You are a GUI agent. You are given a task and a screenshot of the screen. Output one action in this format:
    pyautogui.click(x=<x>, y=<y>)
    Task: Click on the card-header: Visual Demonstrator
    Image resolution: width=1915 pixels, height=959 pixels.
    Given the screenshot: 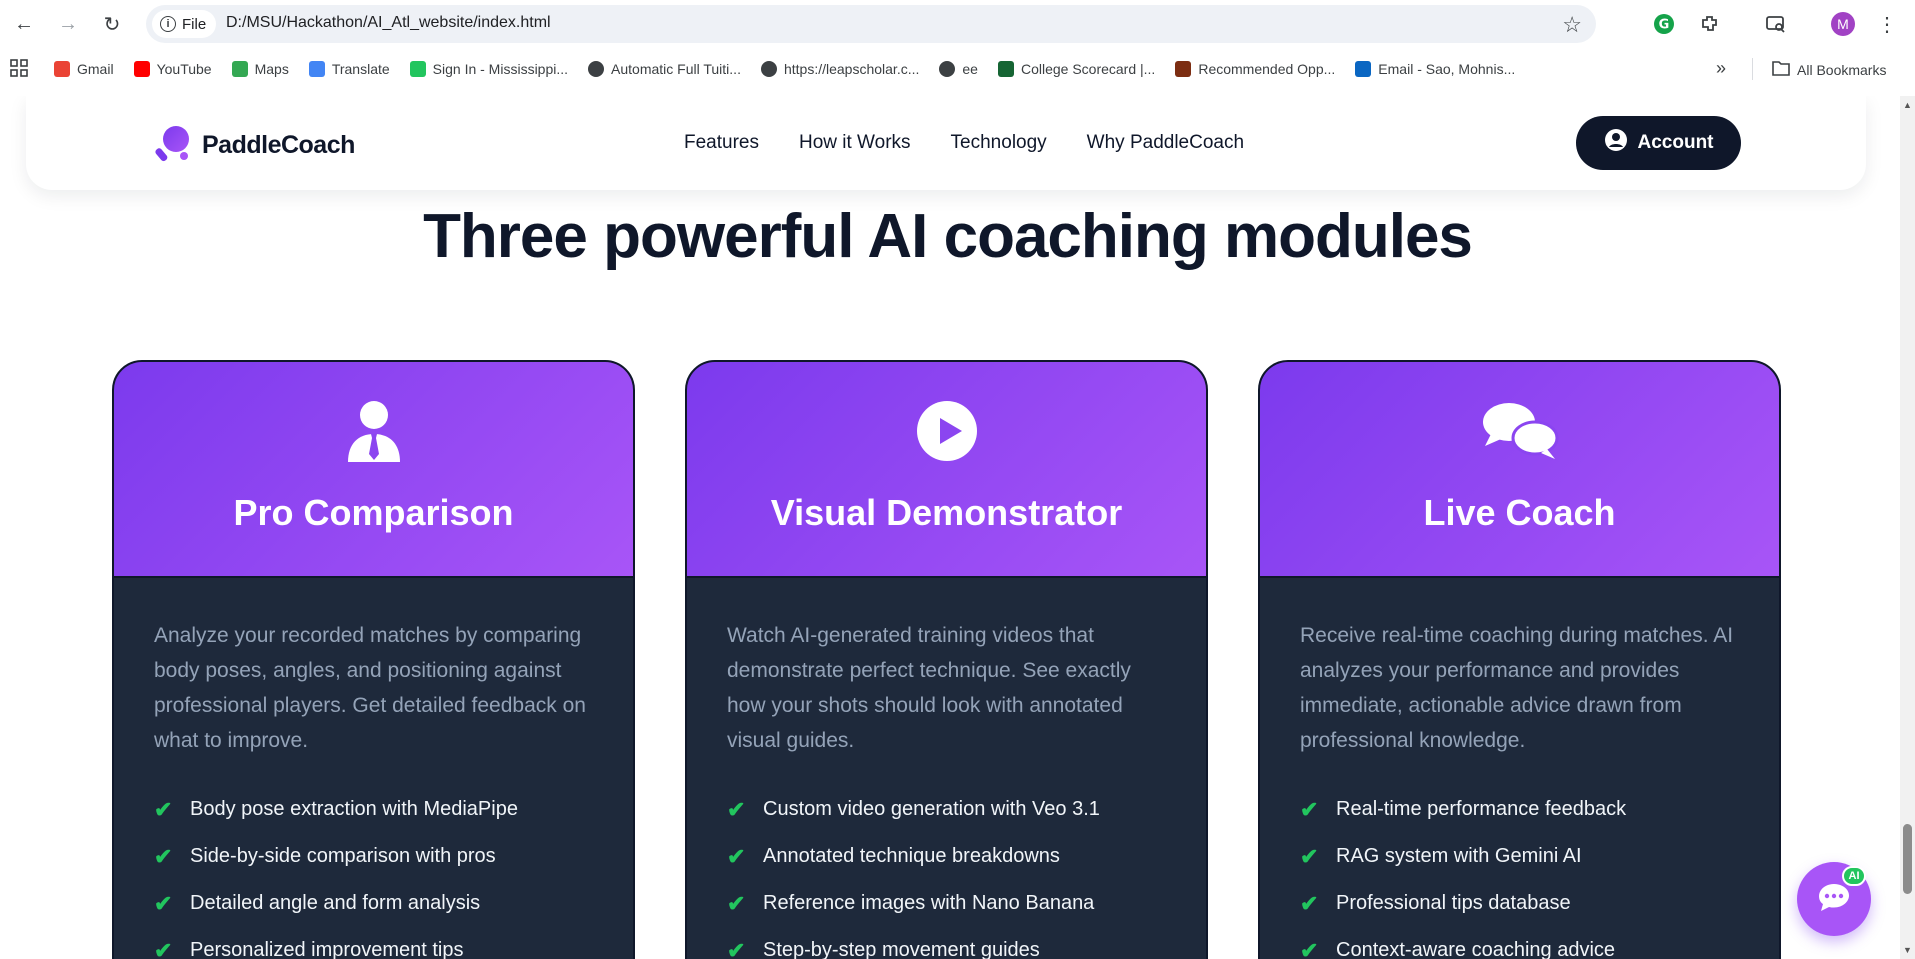 What is the action you would take?
    pyautogui.click(x=946, y=470)
    